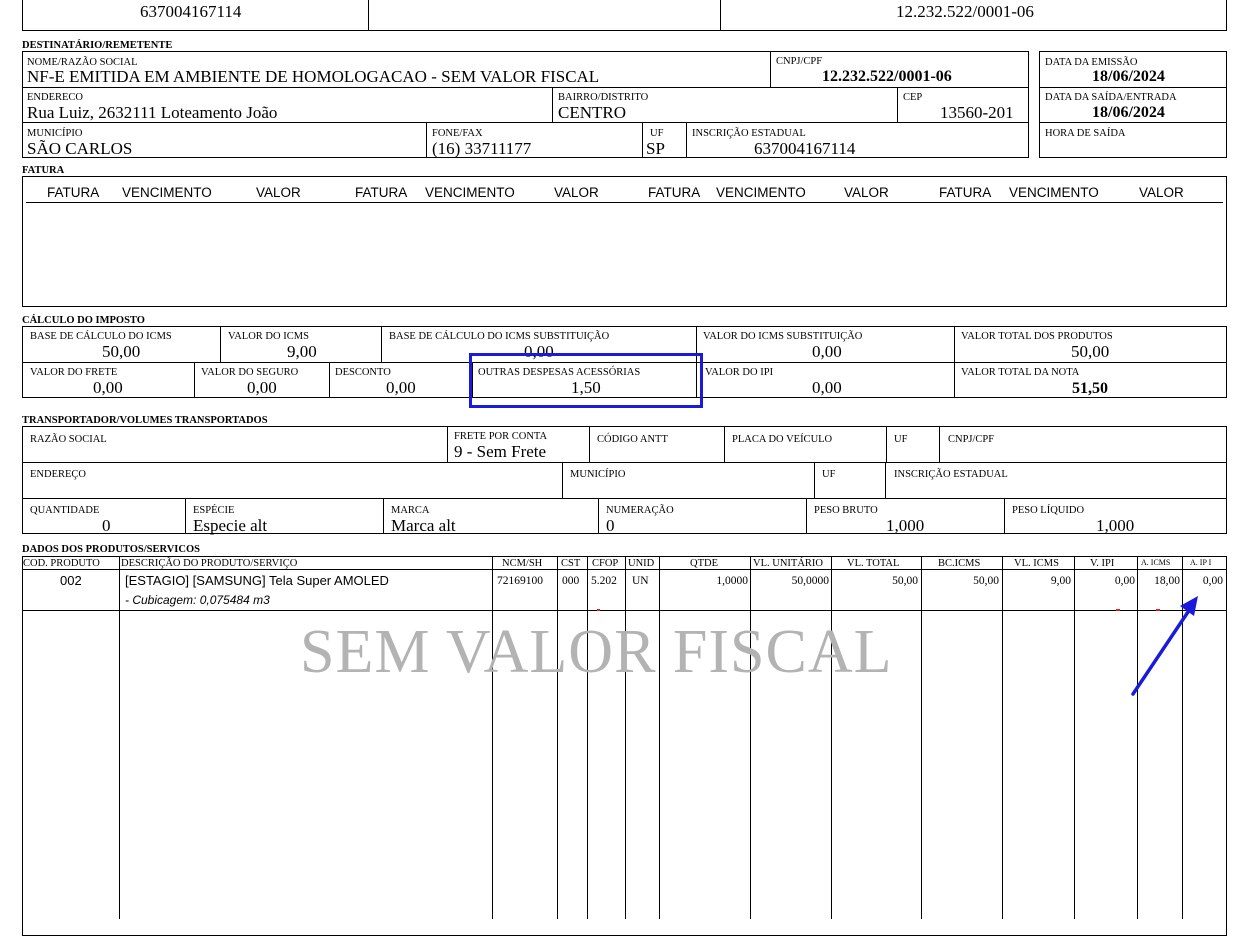  What do you see at coordinates (783, 336) in the screenshot?
I see `v-st-label: VALOR DO ICMS SUBSTITUIÇÃO` at bounding box center [783, 336].